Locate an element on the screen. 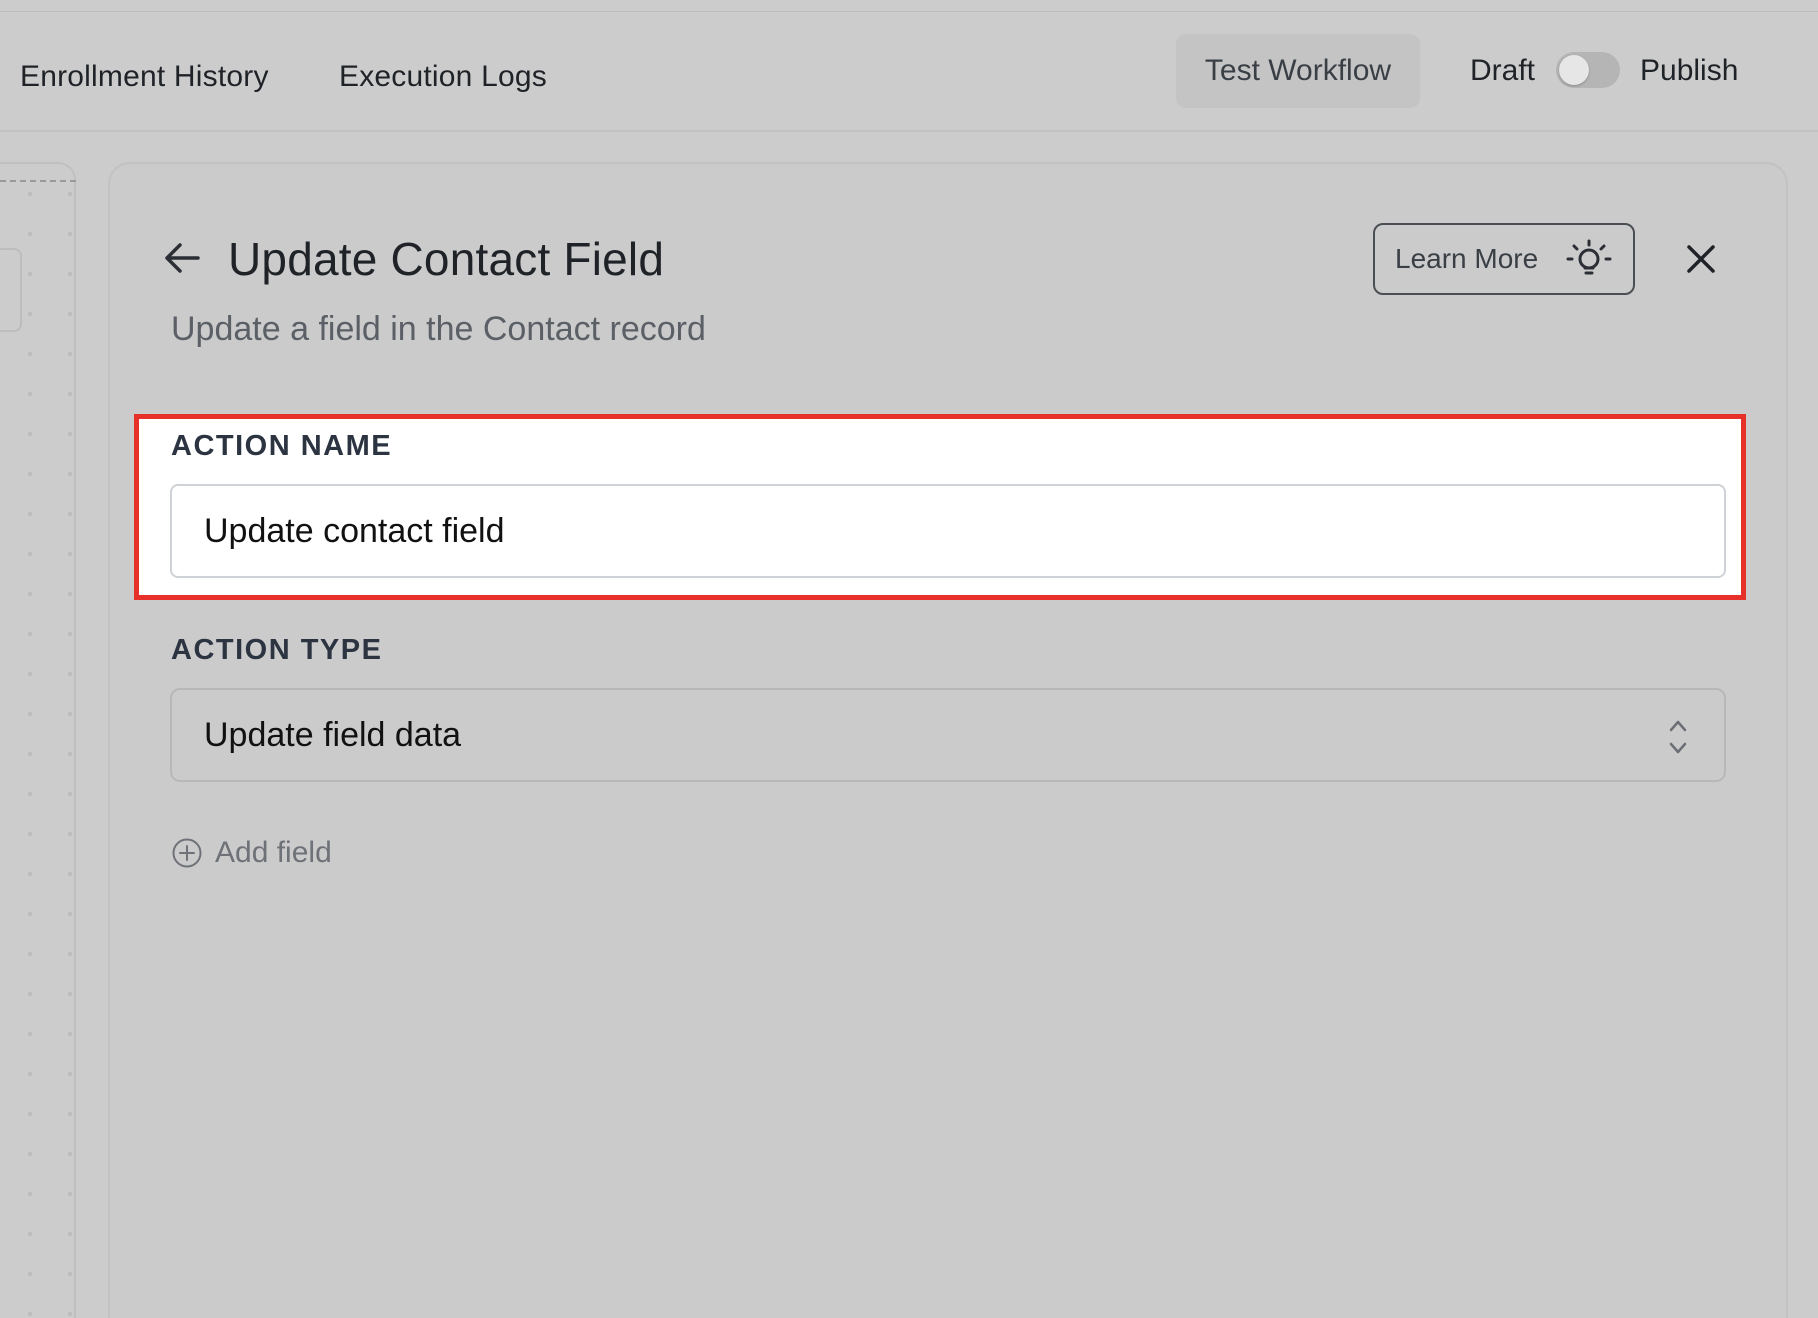 The width and height of the screenshot is (1818, 1318). action-type-value: Update field data is located at coordinates (333, 734).